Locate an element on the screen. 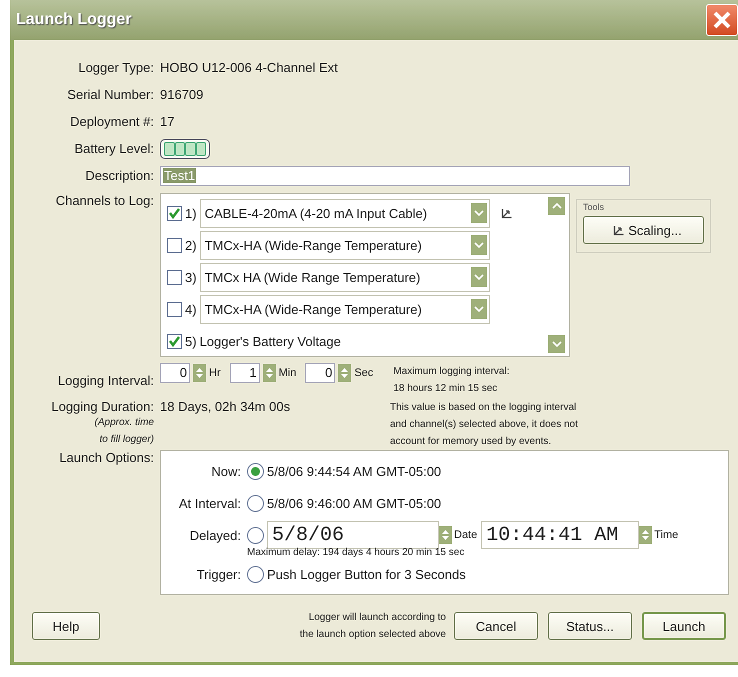 The height and width of the screenshot is (677, 738). field-label: Logging Interval: is located at coordinates (105, 380).